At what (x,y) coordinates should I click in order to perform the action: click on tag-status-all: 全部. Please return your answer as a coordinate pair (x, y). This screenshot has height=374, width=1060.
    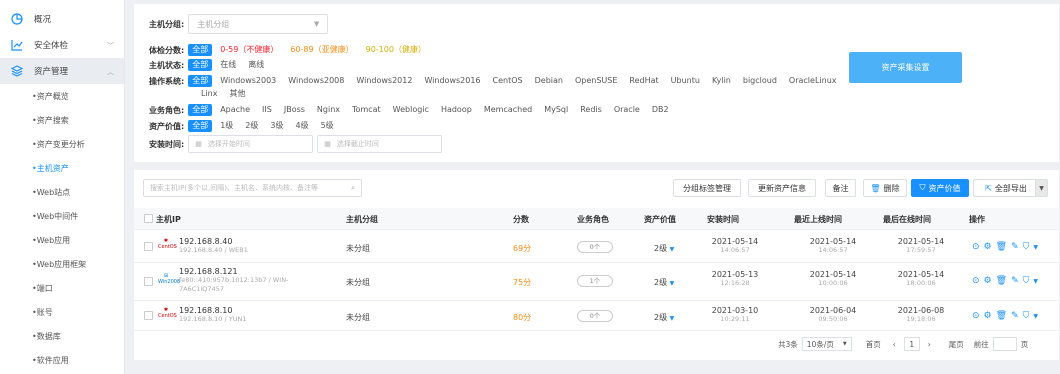
    Looking at the image, I should click on (200, 65).